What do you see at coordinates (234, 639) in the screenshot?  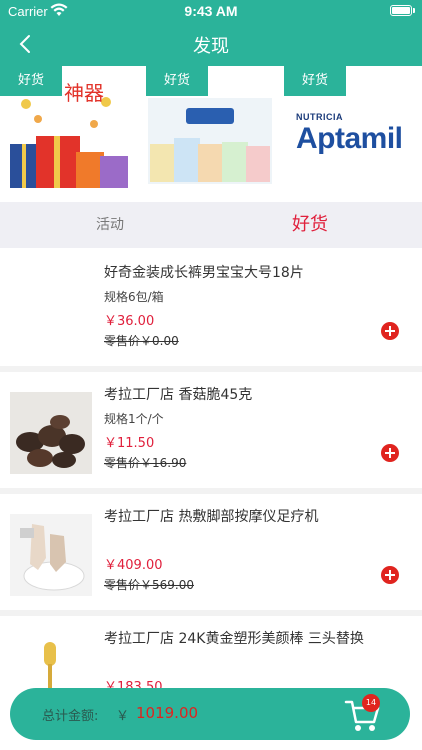 I see `product-name: 考拉工厂店 24K黄金塑形美颜棒 三头替换` at bounding box center [234, 639].